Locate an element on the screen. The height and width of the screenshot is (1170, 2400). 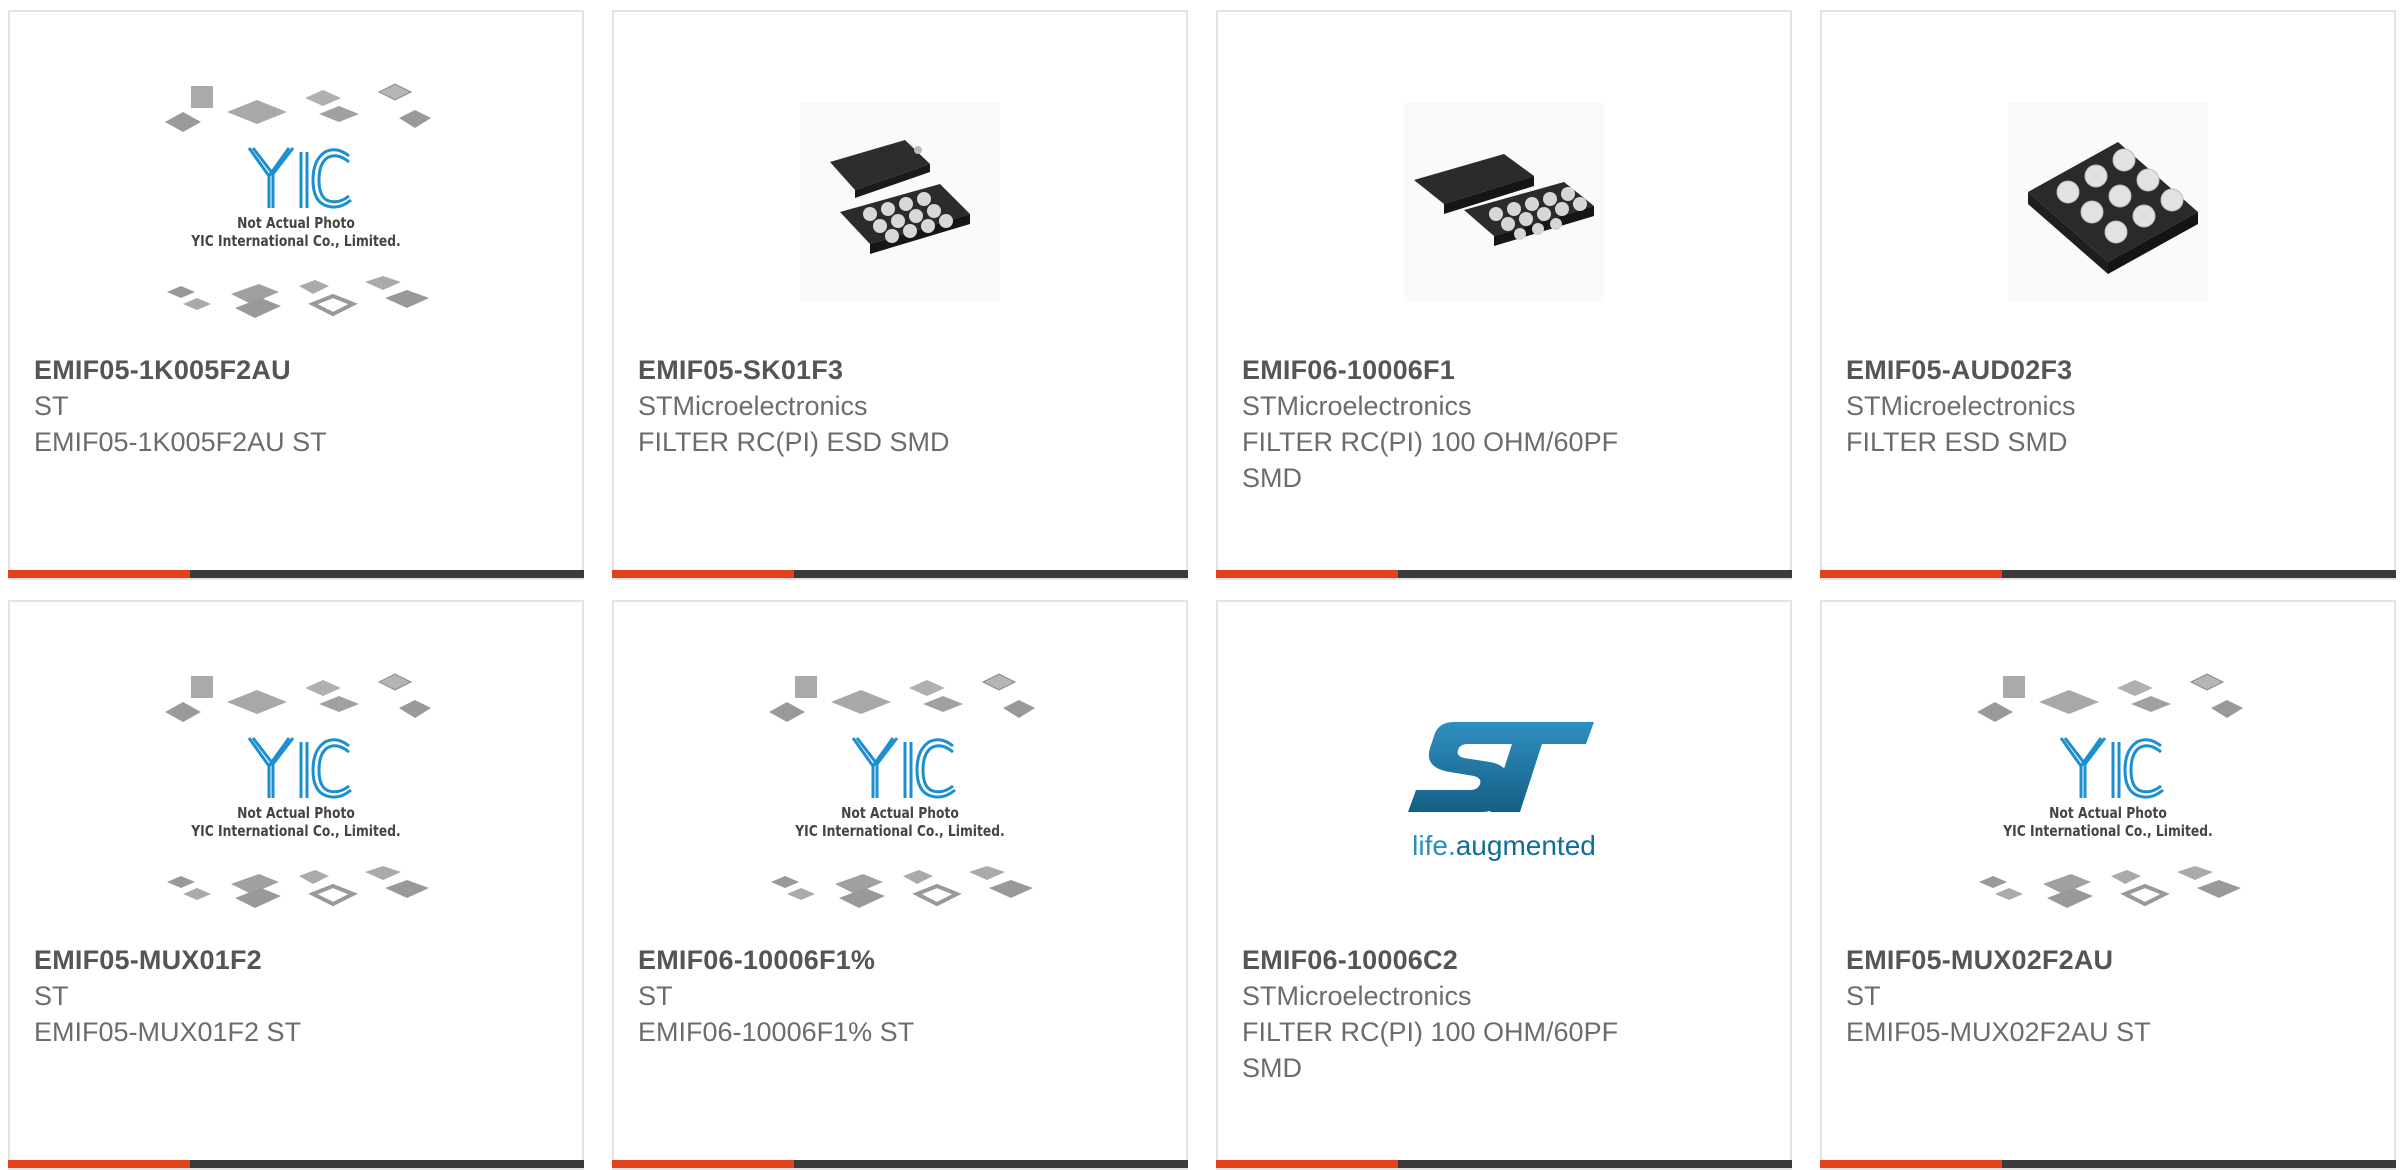
part-number: EMIF05-SK01F3 is located at coordinates (858, 370).